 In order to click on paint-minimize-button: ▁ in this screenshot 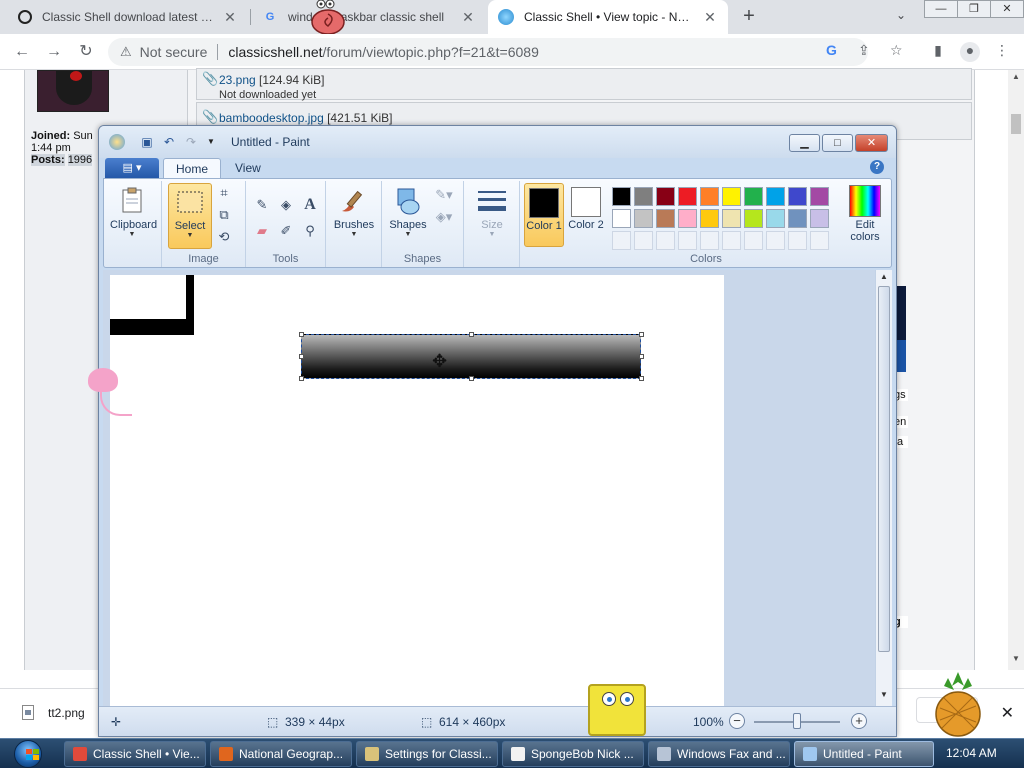, I will do `click(804, 143)`.